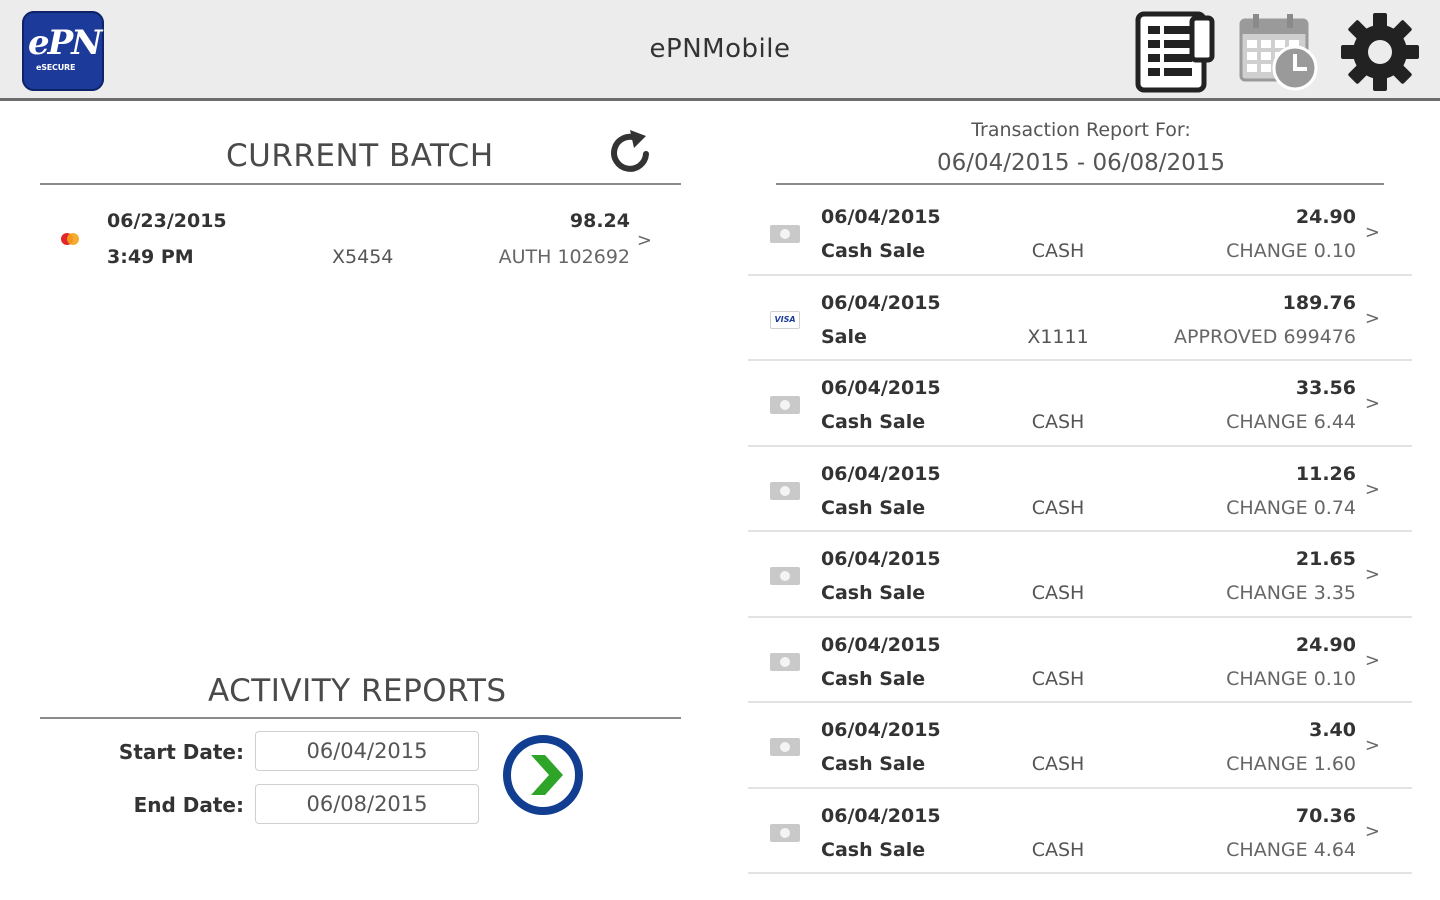 The width and height of the screenshot is (1440, 900). Describe the element at coordinates (1325, 559) in the screenshot. I see `transaction-amount: 21.65` at that location.